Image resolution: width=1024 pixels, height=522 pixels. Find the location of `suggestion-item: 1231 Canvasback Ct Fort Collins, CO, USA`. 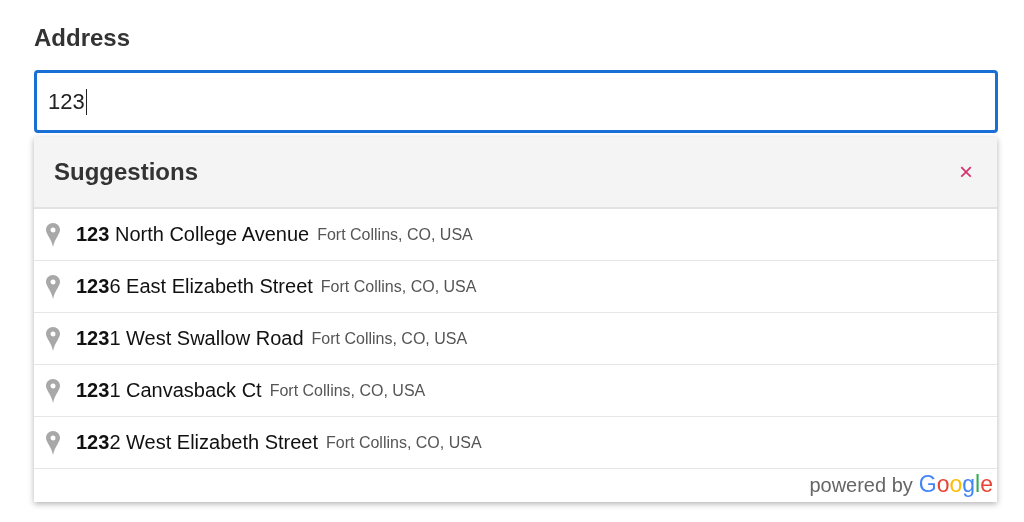

suggestion-item: 1231 Canvasback Ct Fort Collins, CO, USA is located at coordinates (515, 391).